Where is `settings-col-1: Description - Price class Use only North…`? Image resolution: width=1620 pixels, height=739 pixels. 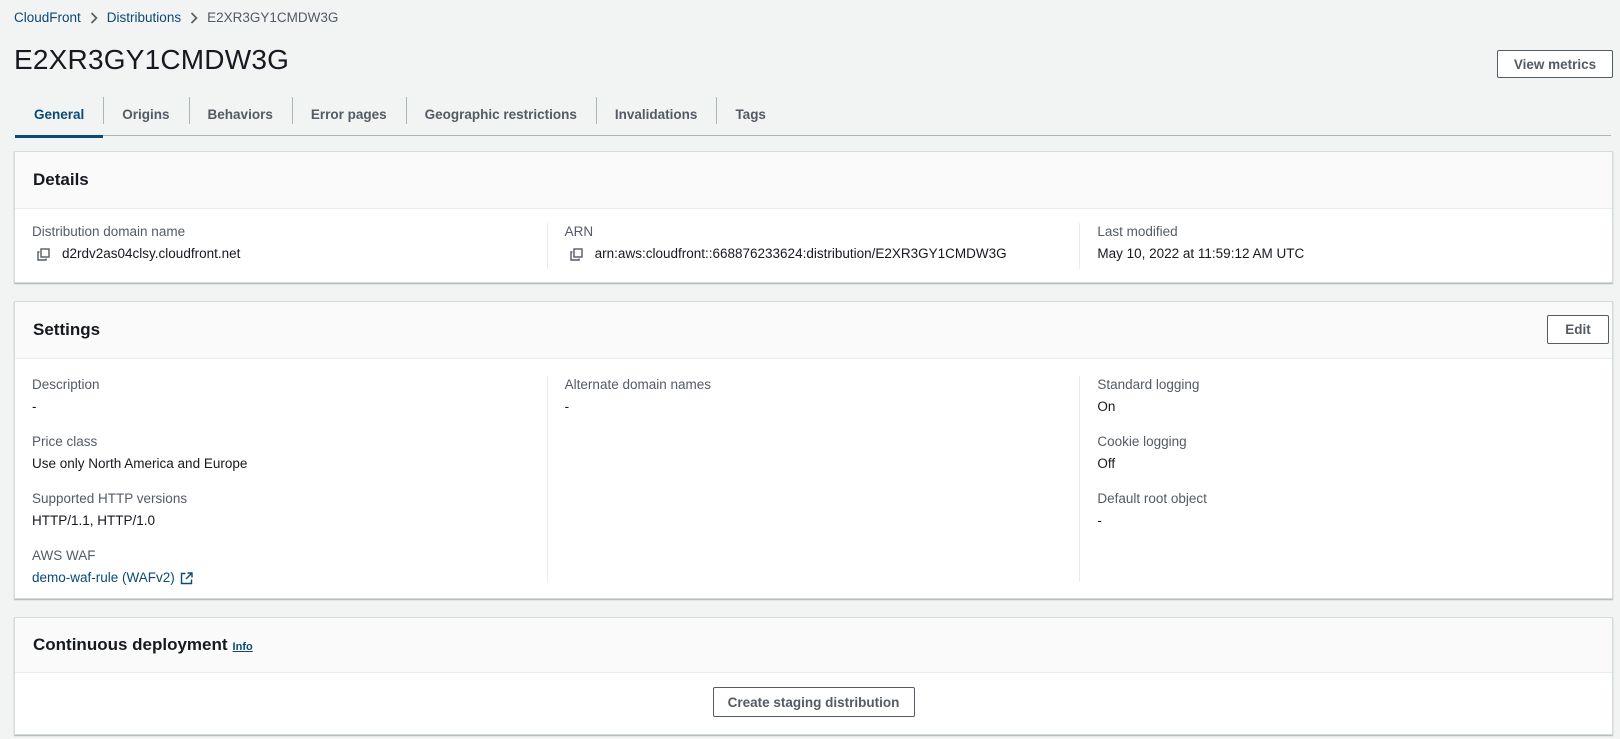
settings-col-1: Description - Price class Use only North… is located at coordinates (281, 480).